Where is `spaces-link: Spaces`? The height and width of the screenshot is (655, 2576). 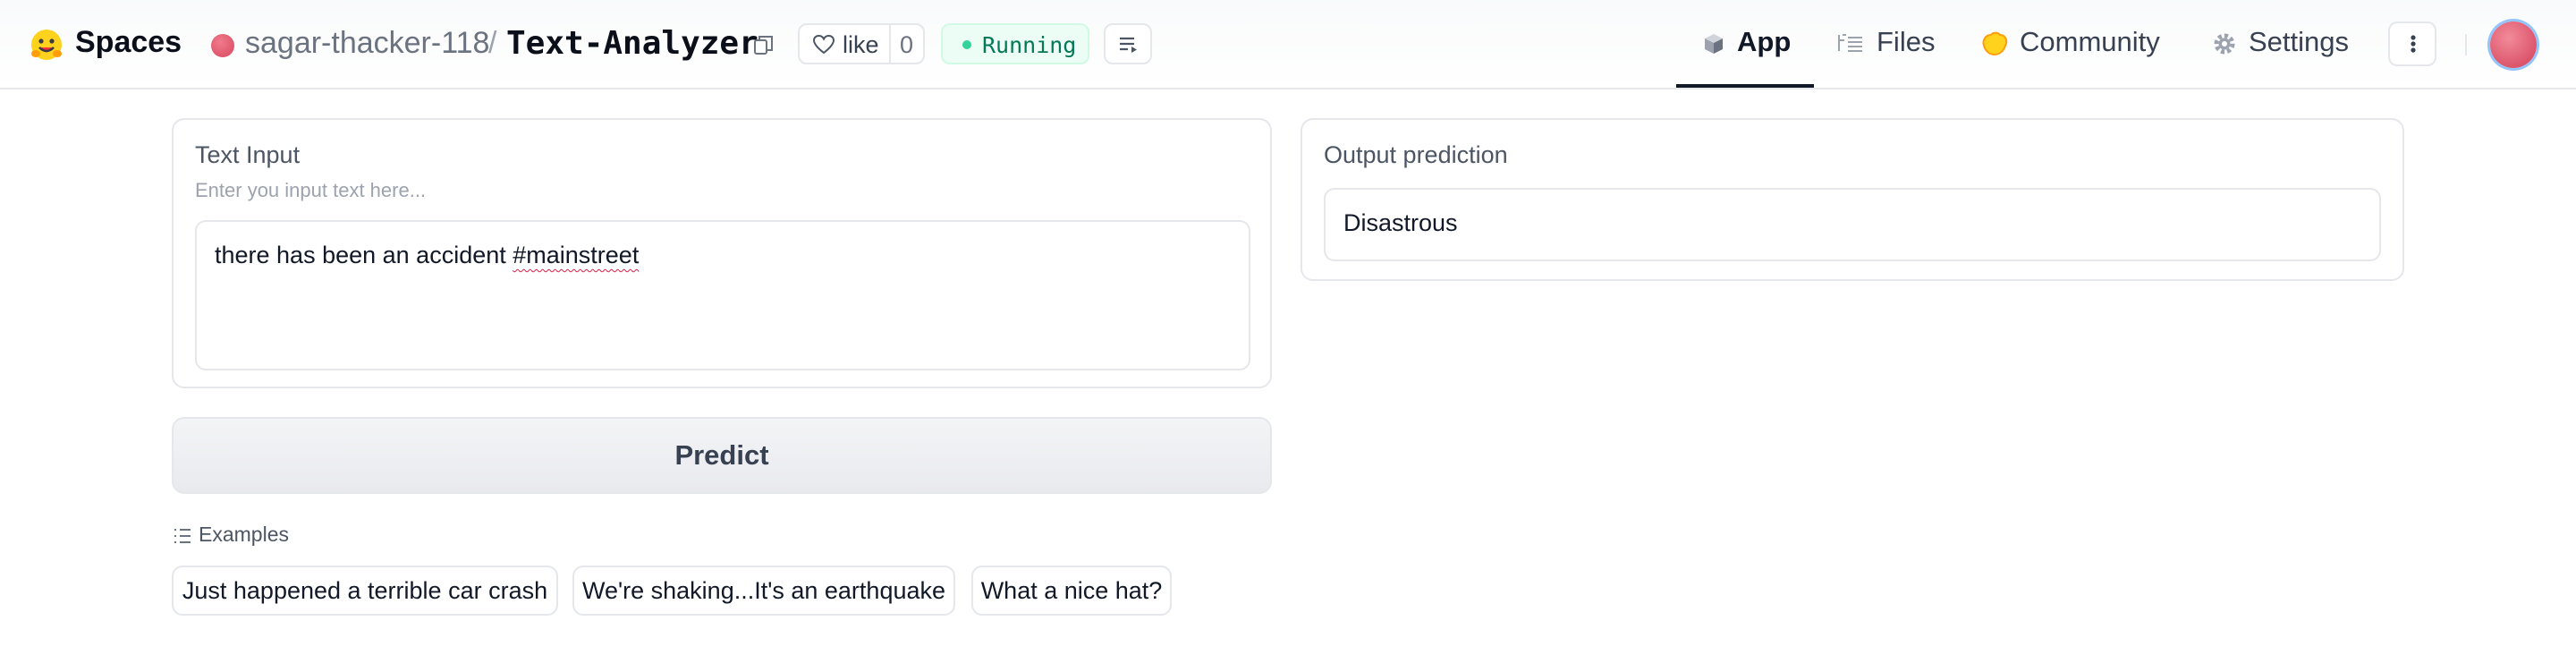
spaces-link: Spaces is located at coordinates (128, 42).